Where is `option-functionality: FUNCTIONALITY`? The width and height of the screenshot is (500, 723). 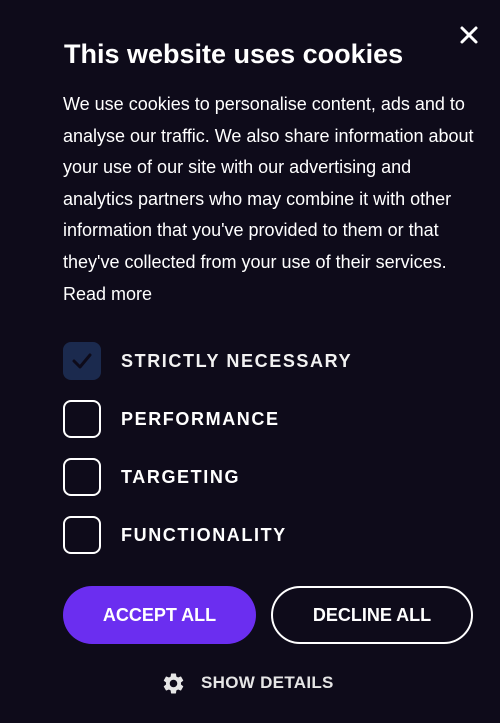 option-functionality: FUNCTIONALITY is located at coordinates (175, 535).